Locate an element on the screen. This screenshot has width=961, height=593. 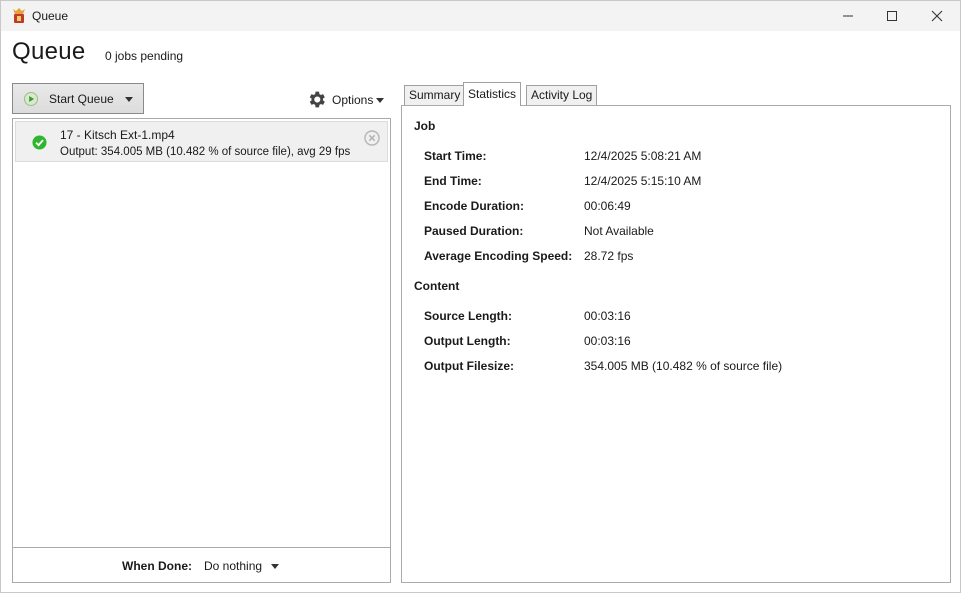
window-title: Queue is located at coordinates (50, 16).